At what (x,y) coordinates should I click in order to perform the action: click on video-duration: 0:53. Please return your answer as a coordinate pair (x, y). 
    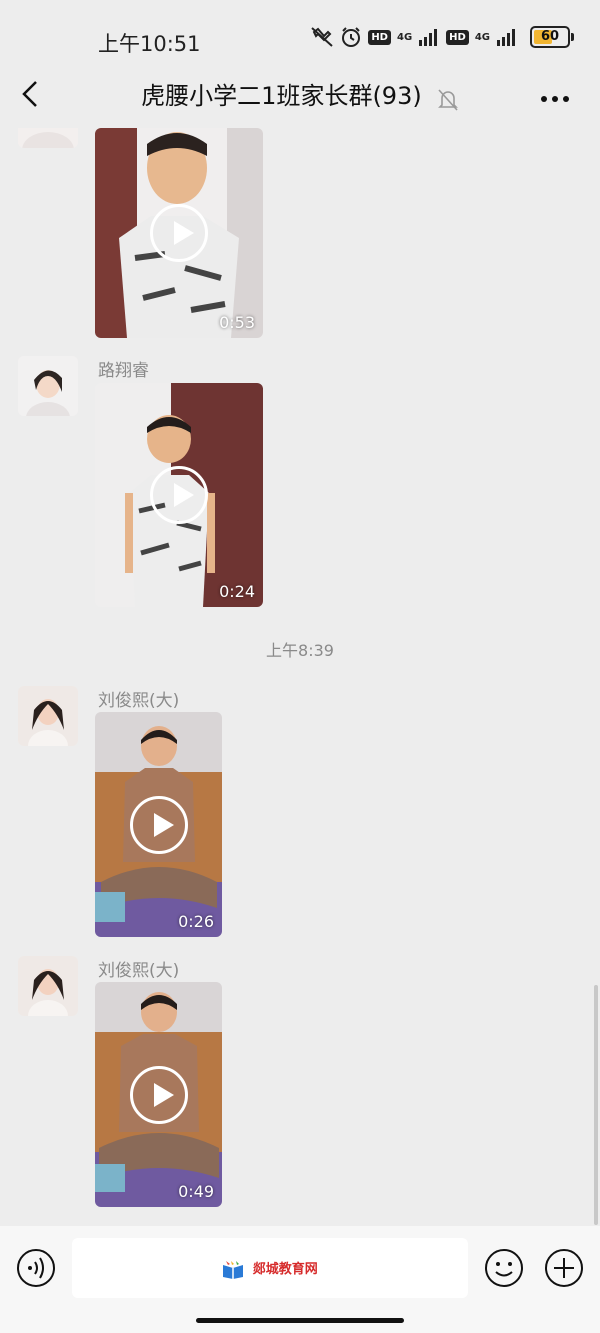
    Looking at the image, I should click on (237, 322).